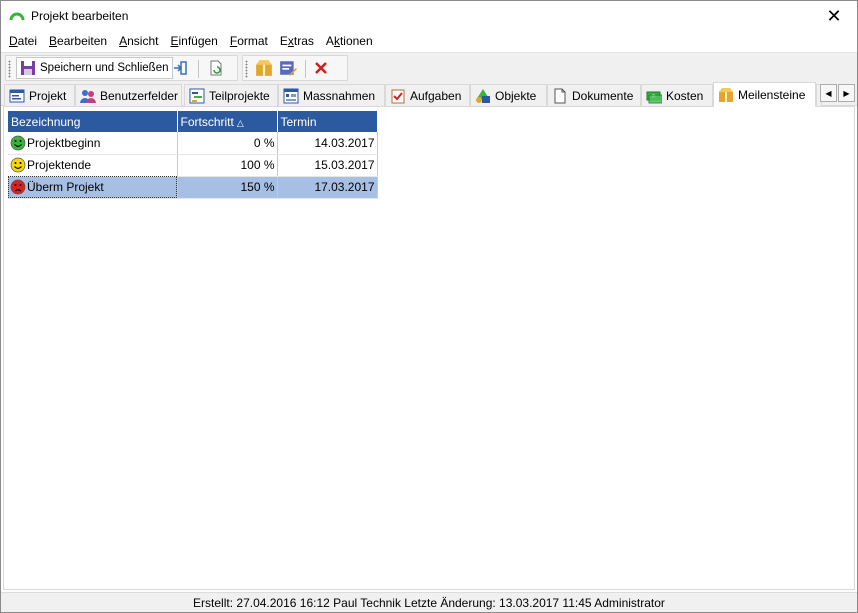  Describe the element at coordinates (48, 95) in the screenshot. I see `tab-label: Projekt` at that location.